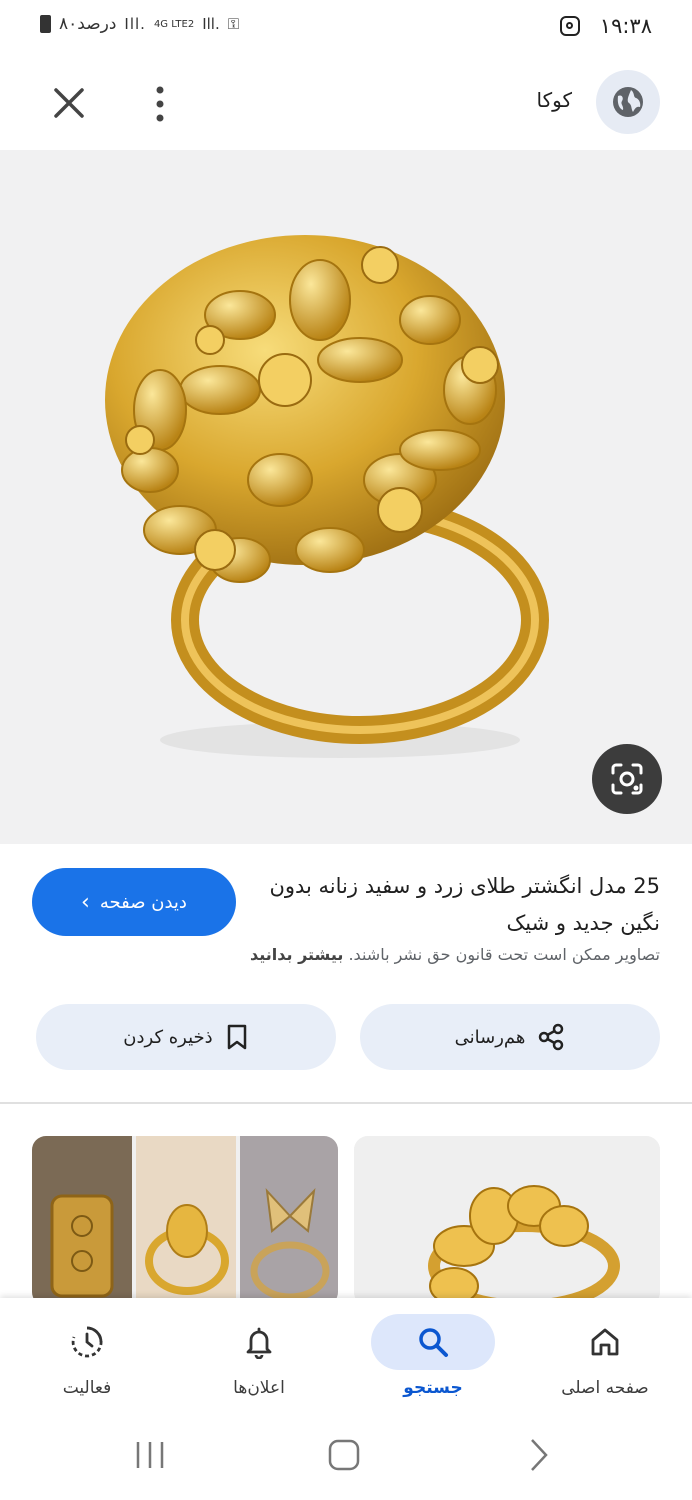 The height and width of the screenshot is (1500, 692). I want to click on nav-search-icon-wrap, so click(433, 1342).